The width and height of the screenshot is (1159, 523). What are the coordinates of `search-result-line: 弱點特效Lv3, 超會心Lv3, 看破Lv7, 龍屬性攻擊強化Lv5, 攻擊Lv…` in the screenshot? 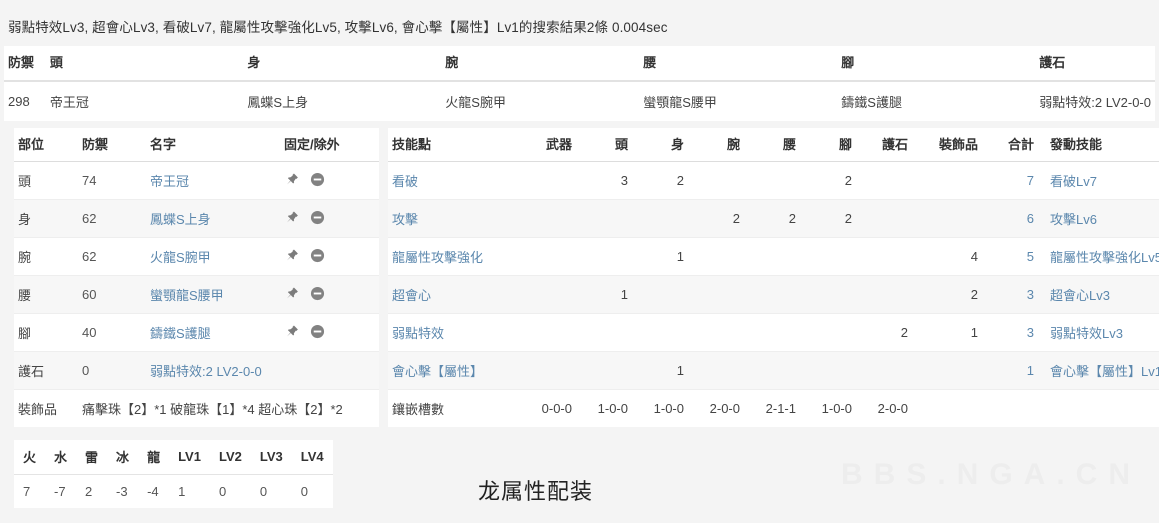 It's located at (338, 27).